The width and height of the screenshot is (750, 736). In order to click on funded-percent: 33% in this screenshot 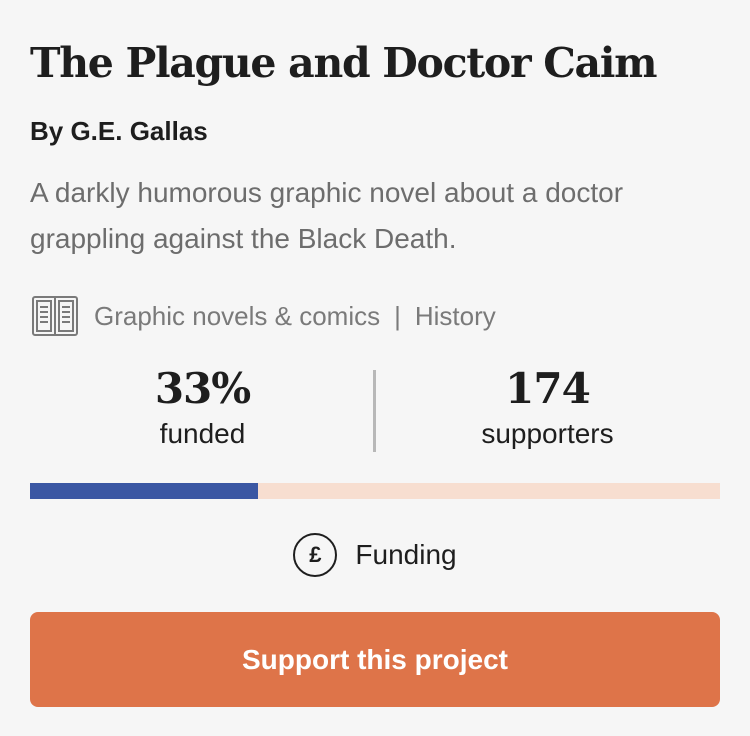, I will do `click(202, 388)`.